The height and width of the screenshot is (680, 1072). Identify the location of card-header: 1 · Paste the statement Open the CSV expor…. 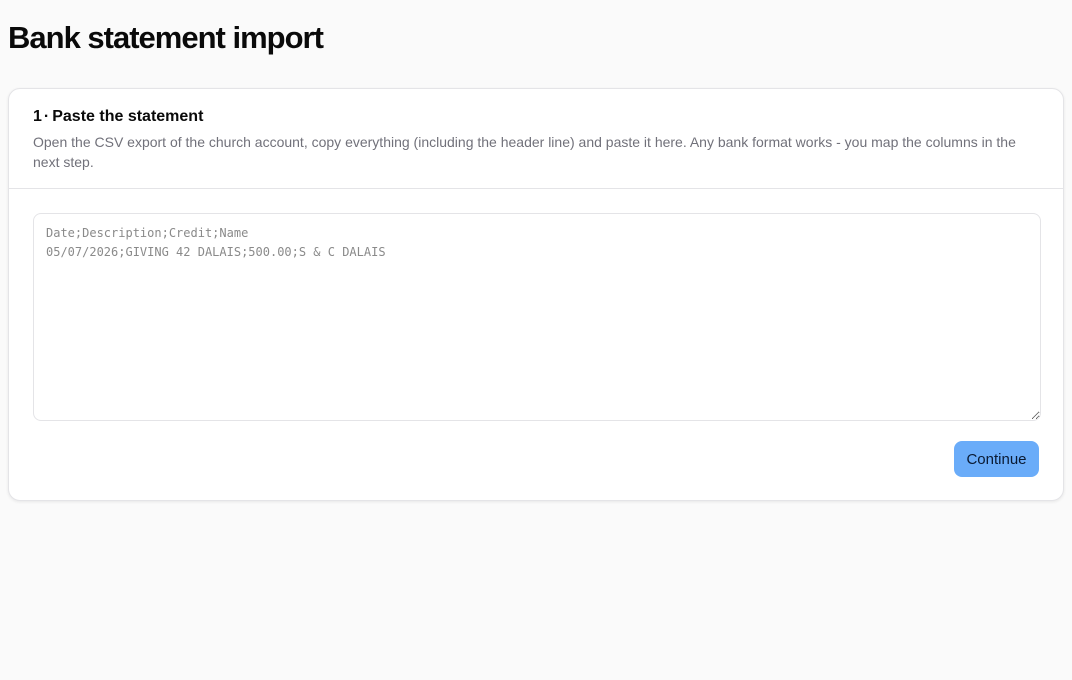
(536, 139).